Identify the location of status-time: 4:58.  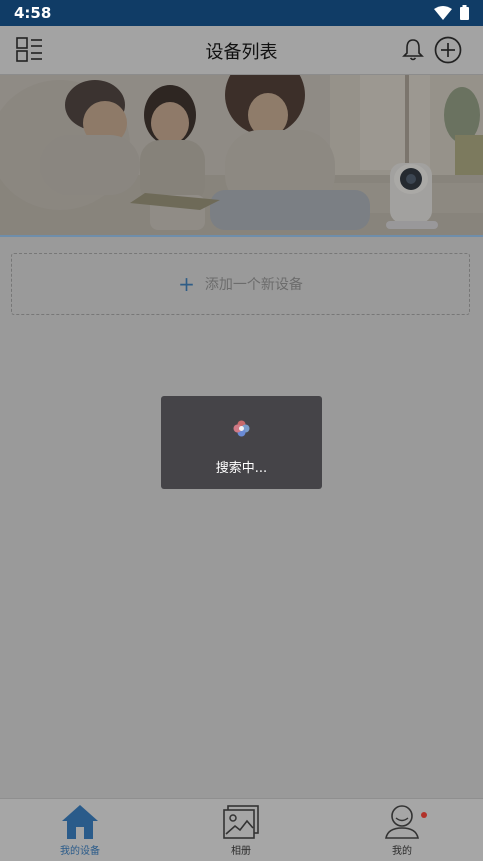
(33, 13).